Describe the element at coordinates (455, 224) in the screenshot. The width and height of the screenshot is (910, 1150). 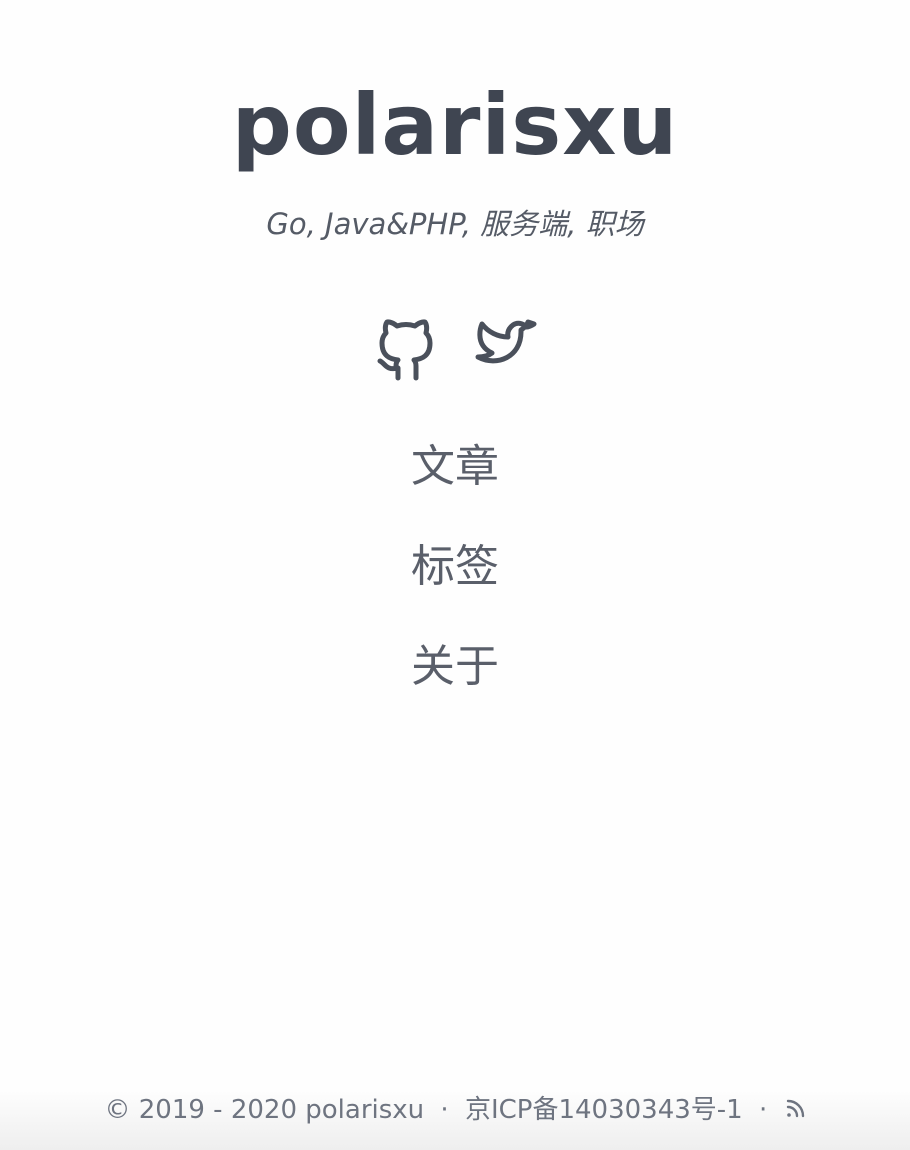
I see `site-subtitle: Go, Java&PHP, 服务端, 职场` at that location.